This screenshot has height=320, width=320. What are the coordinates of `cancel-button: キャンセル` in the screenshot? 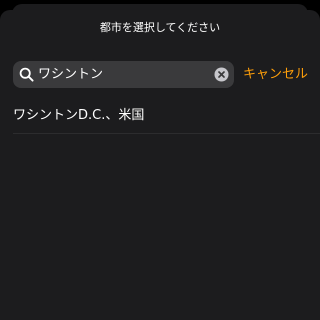 It's located at (275, 74).